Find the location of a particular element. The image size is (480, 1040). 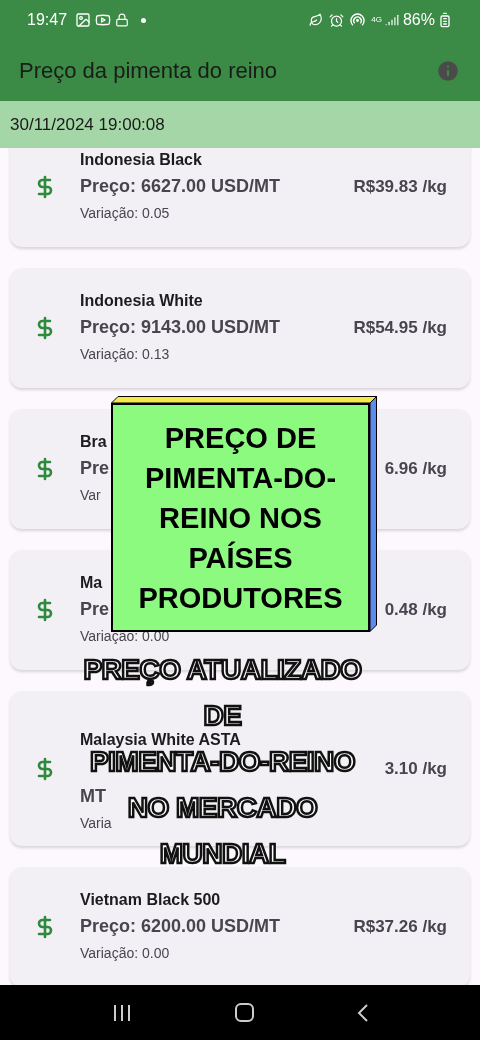

battery-level: 86% is located at coordinates (418, 20).